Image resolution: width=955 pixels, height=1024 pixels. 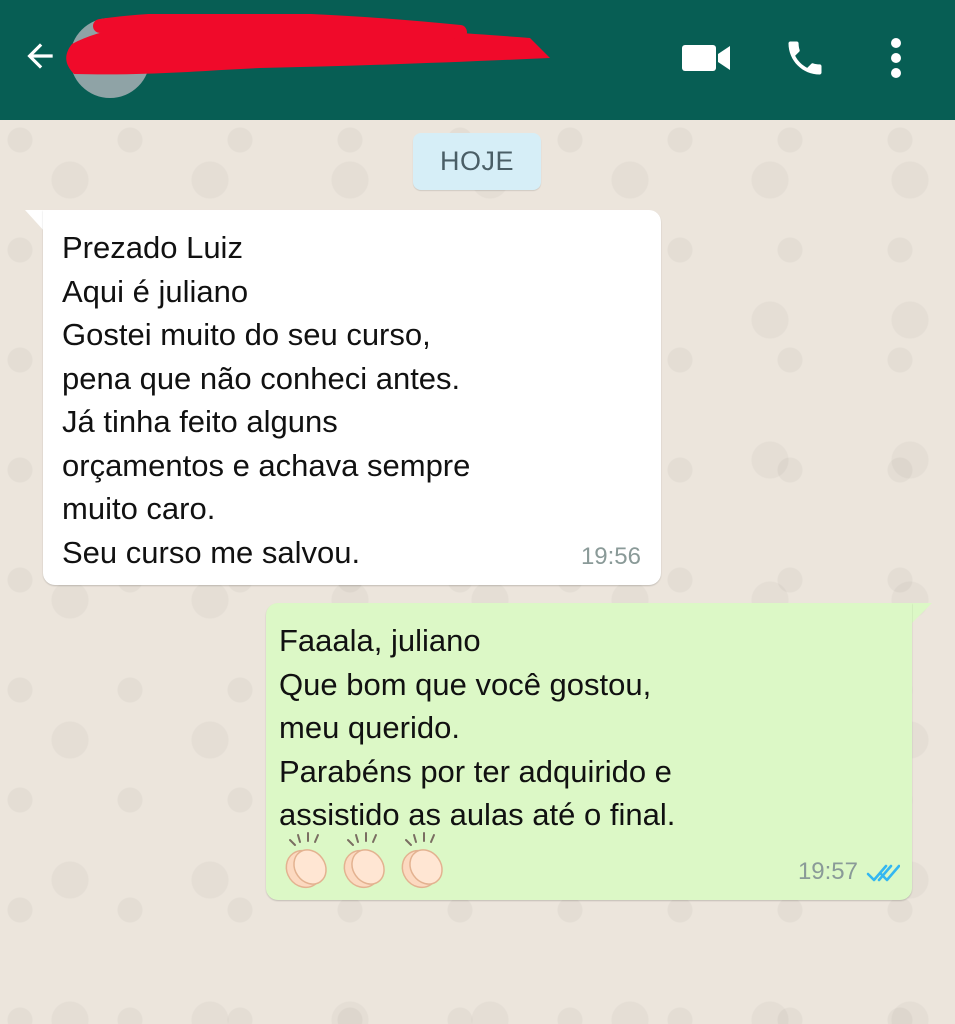 I want to click on clapping-emoji-row, so click(x=364, y=861).